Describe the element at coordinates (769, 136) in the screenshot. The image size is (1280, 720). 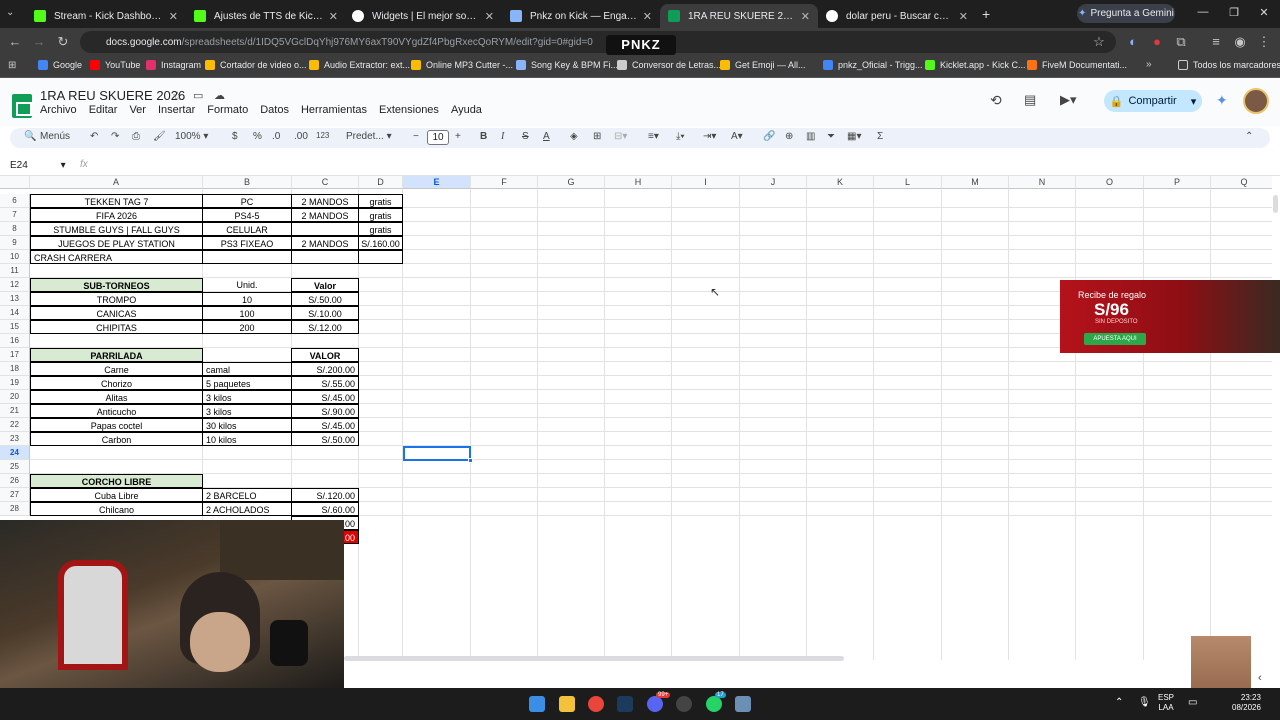
I see `insert-link-icon: 🔗` at that location.